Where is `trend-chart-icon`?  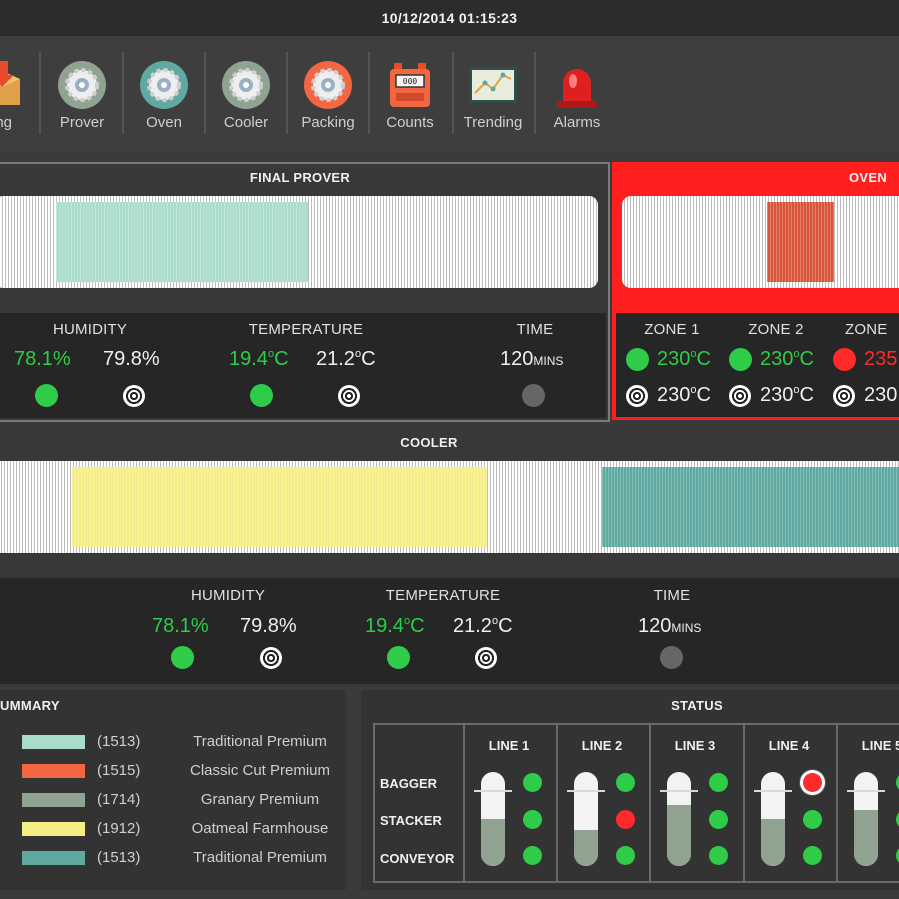 trend-chart-icon is located at coordinates (493, 85).